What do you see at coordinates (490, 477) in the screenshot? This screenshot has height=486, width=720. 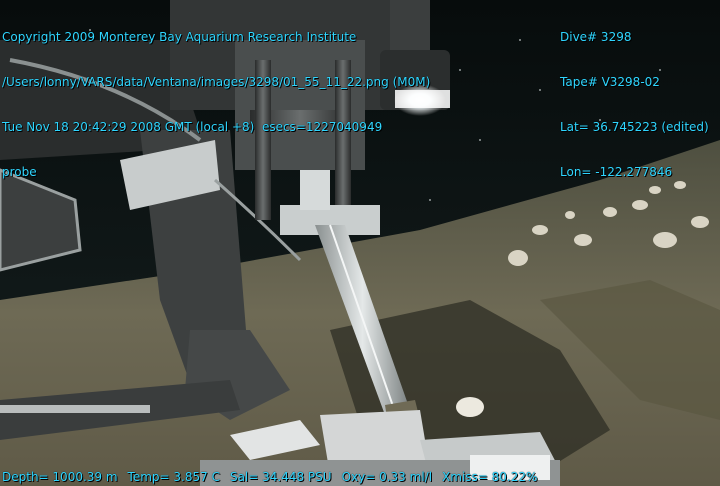 I see `transmission-text: Xmiss= 80.22%` at bounding box center [490, 477].